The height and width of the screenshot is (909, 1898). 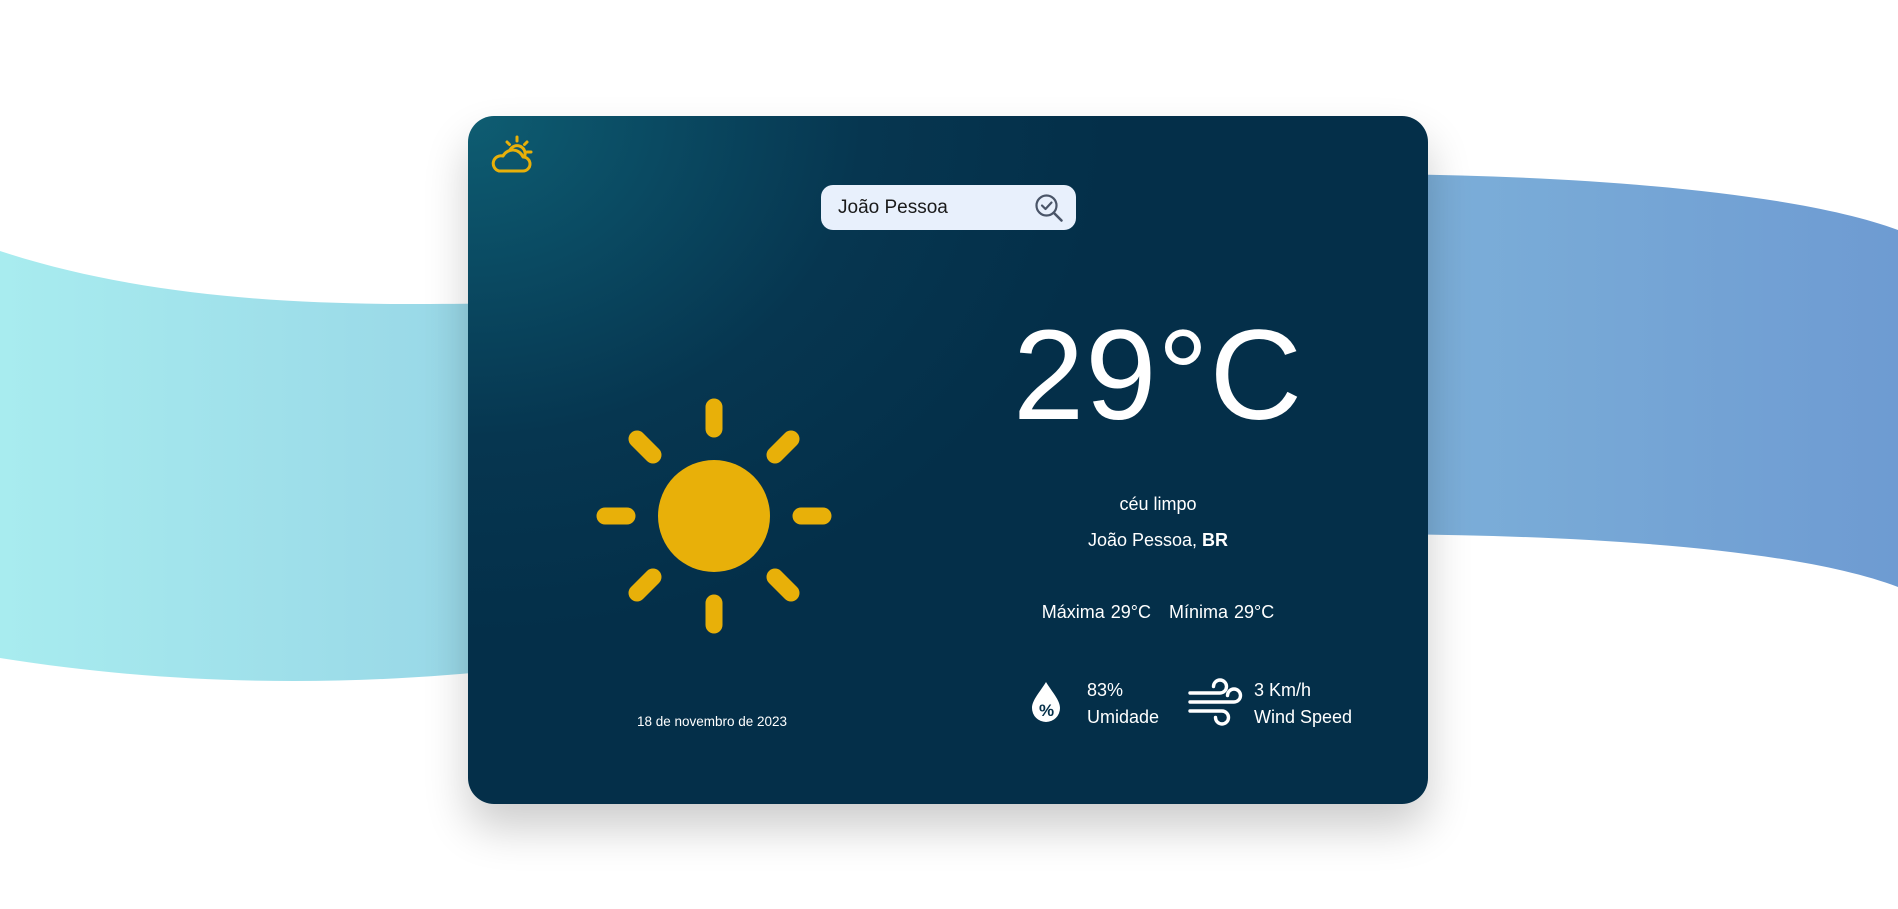 I want to click on wind-speed-value: 3 Km/h, so click(x=1283, y=690).